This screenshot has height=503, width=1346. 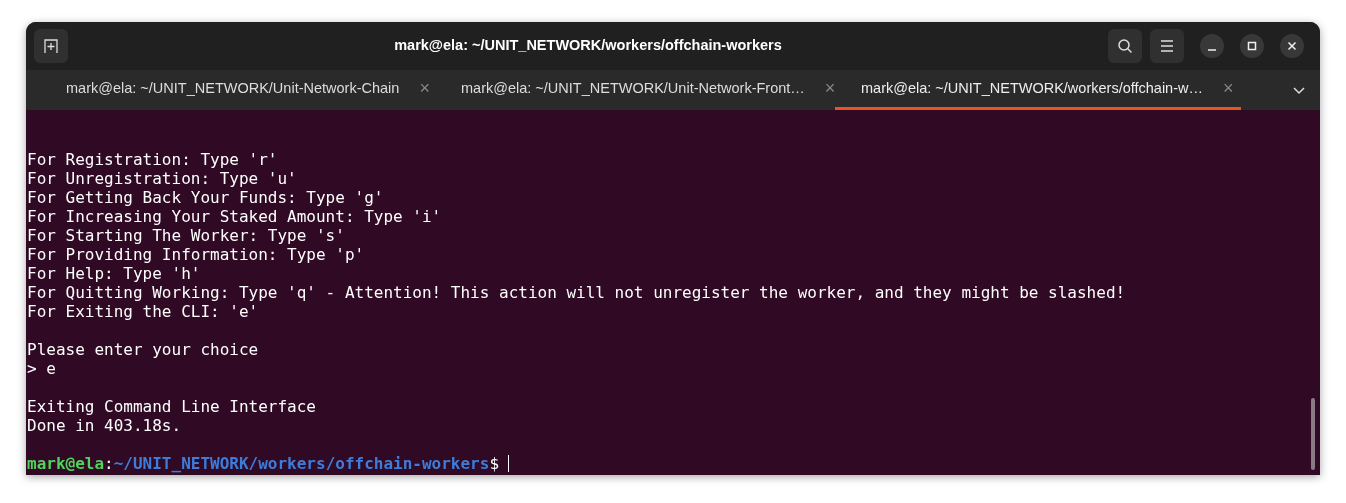 What do you see at coordinates (105, 425) in the screenshot?
I see `output-line: Done in 403.18s.` at bounding box center [105, 425].